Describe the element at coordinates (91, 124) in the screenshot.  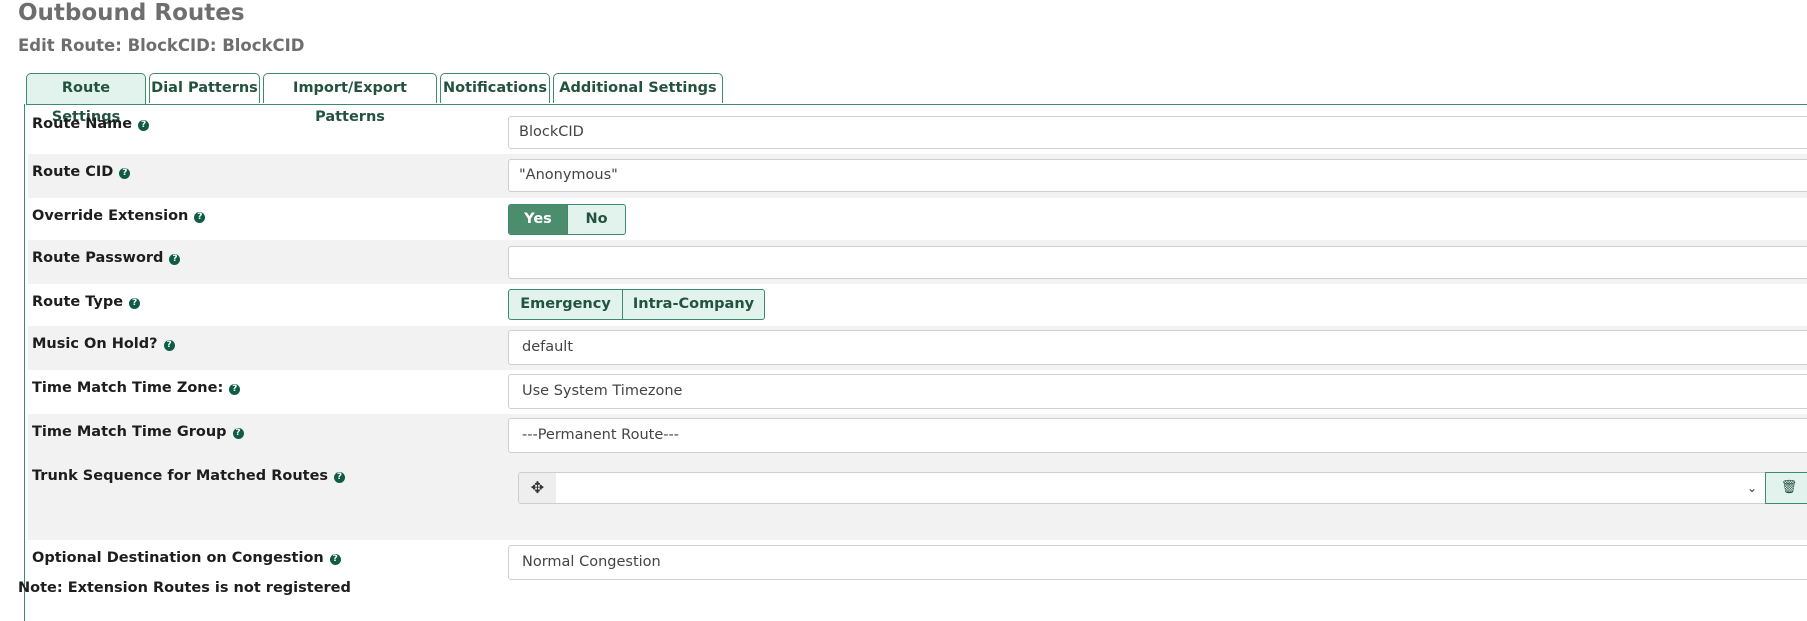
I see `route-name-label: Route Name?` at that location.